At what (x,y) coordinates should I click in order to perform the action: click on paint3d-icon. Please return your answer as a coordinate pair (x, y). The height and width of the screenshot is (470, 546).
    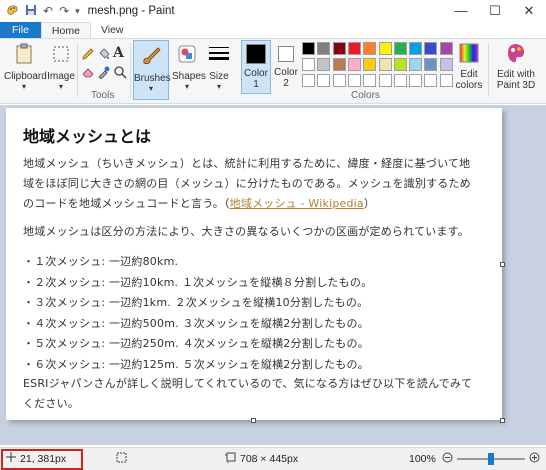
    Looking at the image, I should click on (516, 53).